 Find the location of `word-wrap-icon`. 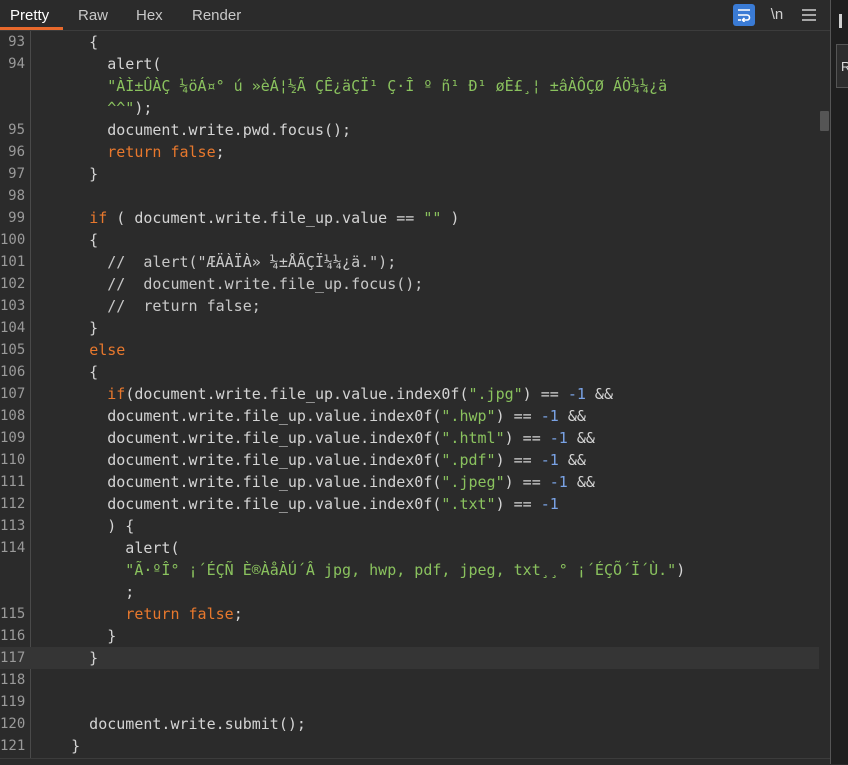

word-wrap-icon is located at coordinates (744, 16).